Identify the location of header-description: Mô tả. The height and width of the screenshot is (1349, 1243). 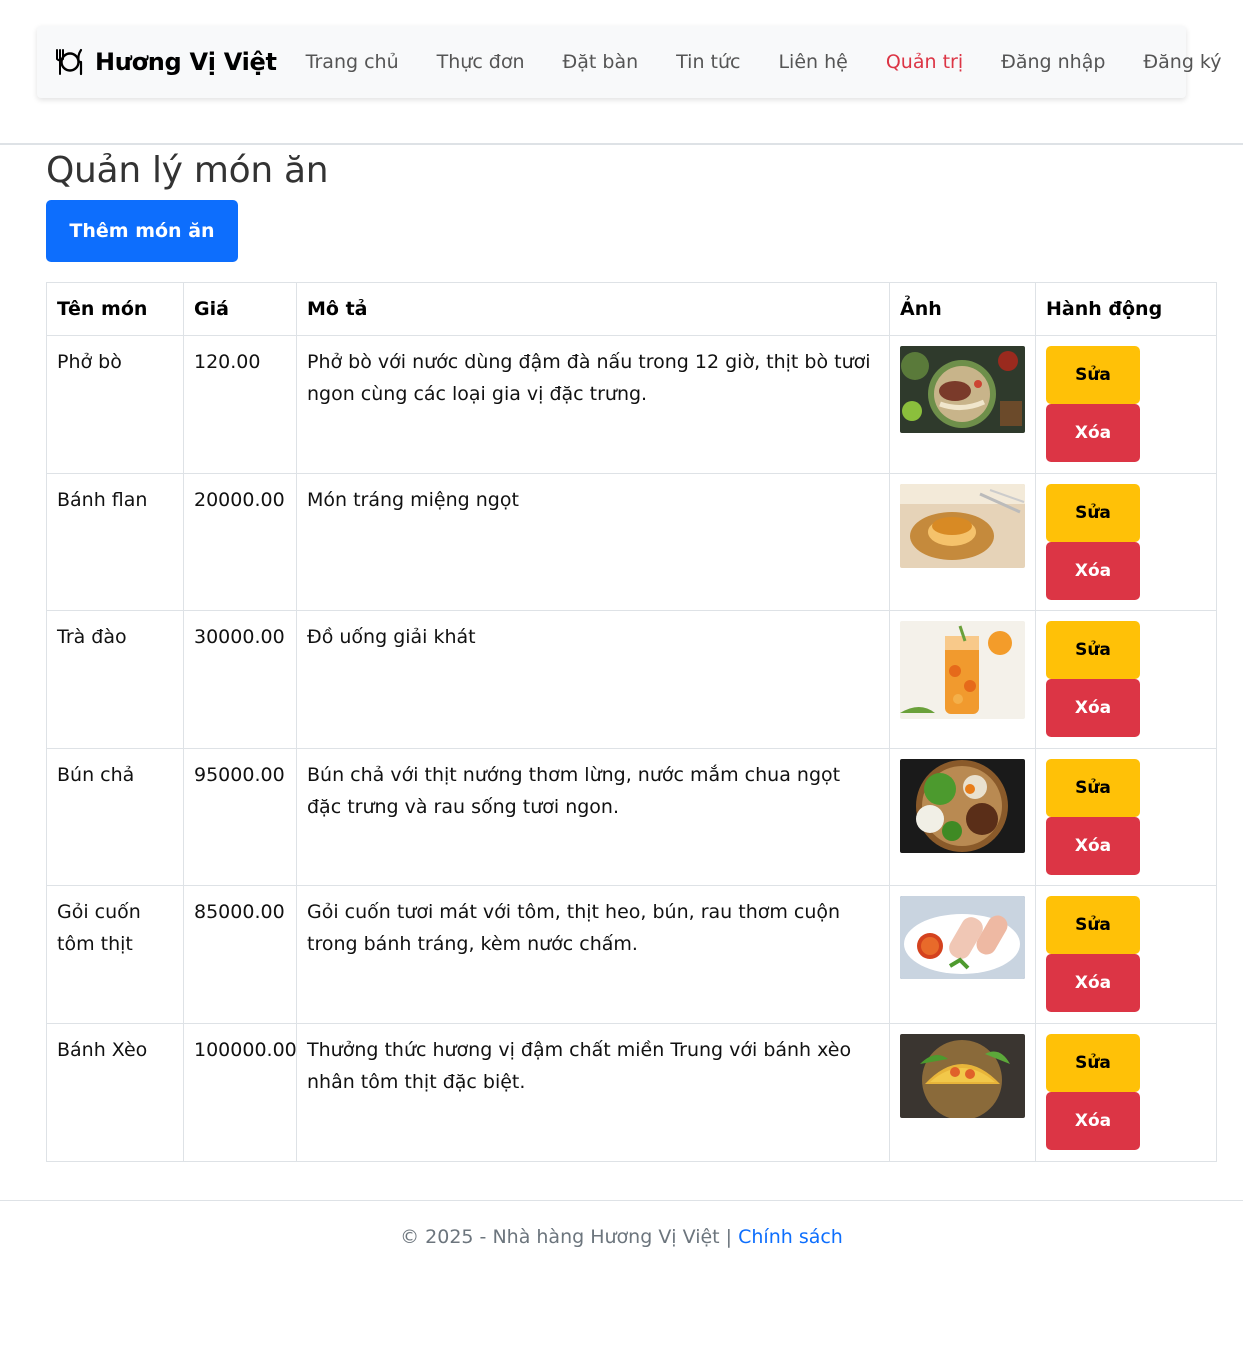
(593, 309).